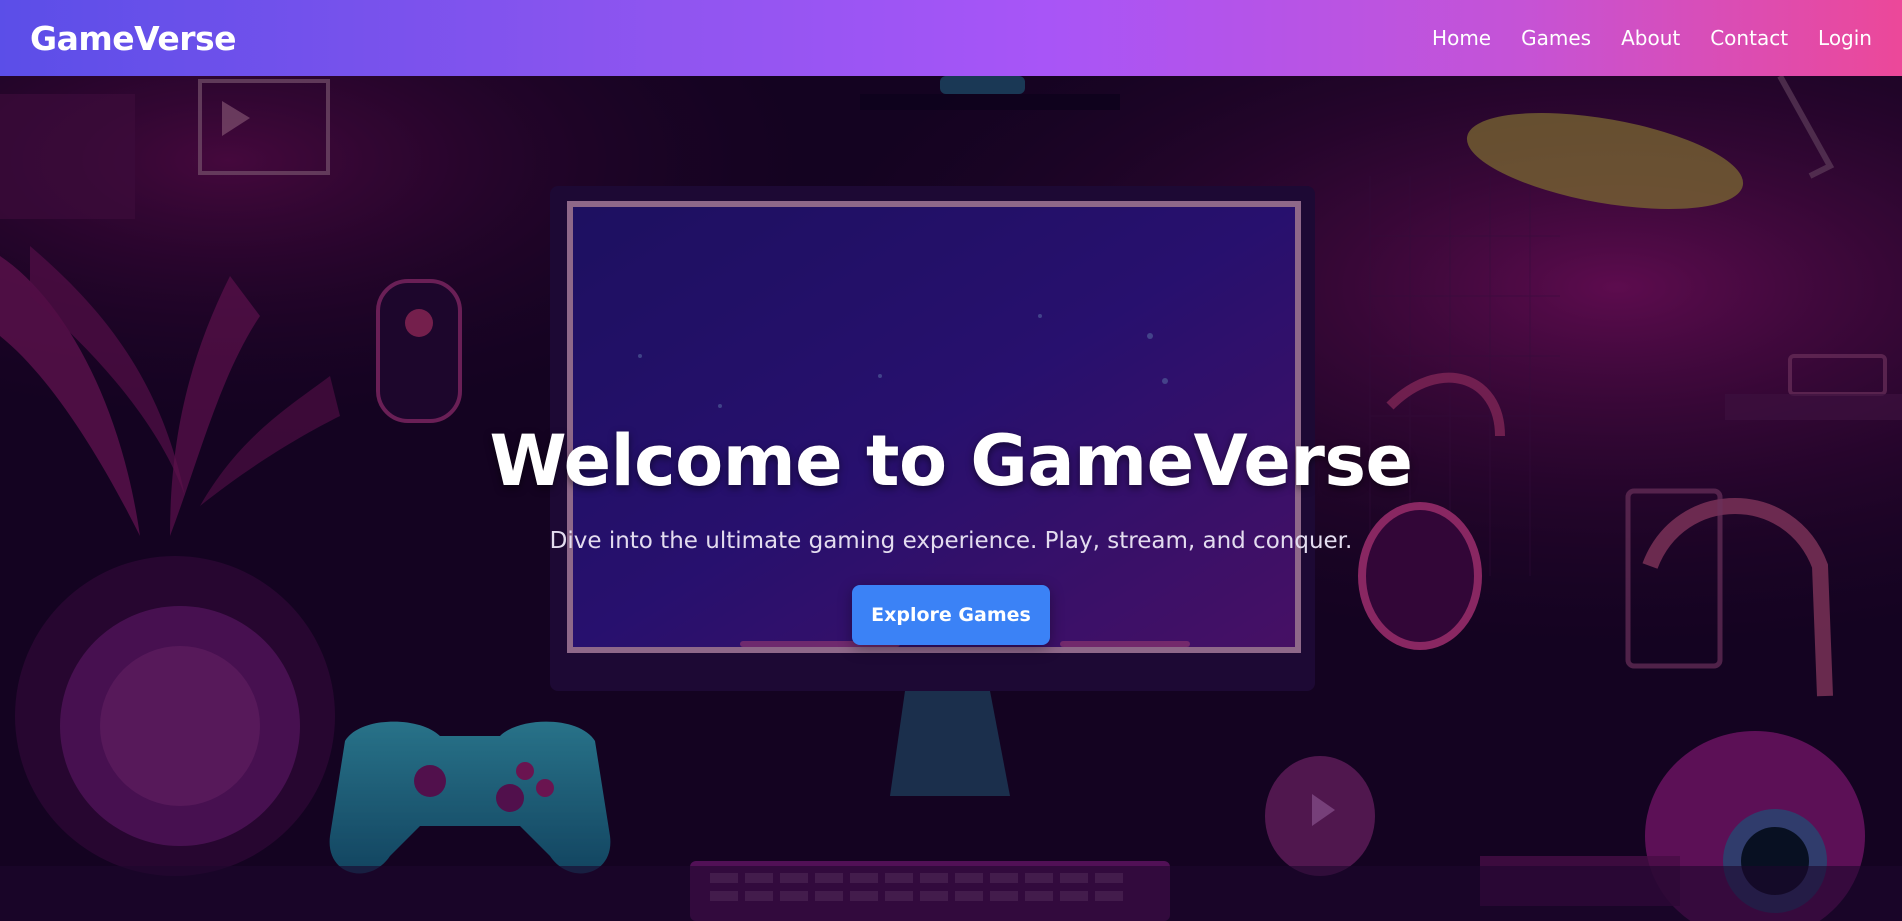 This screenshot has width=1902, height=921. I want to click on top-navbar: GameVerse Home Games About Contact Login, so click(951, 38).